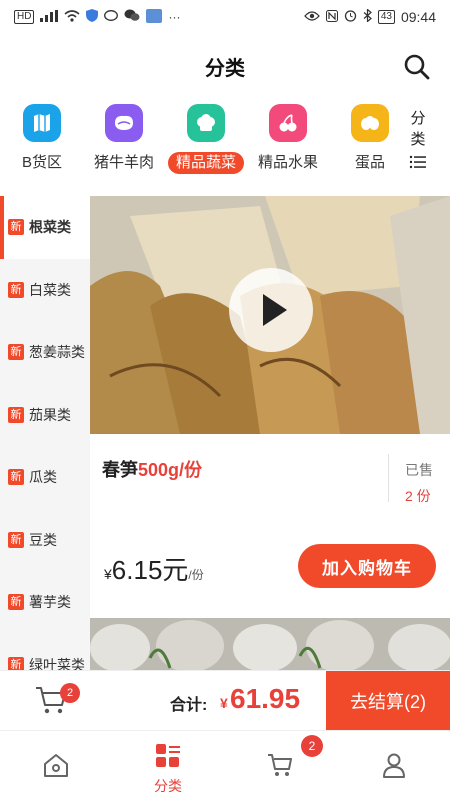 This screenshot has height=800, width=450. Describe the element at coordinates (224, 703) in the screenshot. I see `total-currency: ¥` at that location.